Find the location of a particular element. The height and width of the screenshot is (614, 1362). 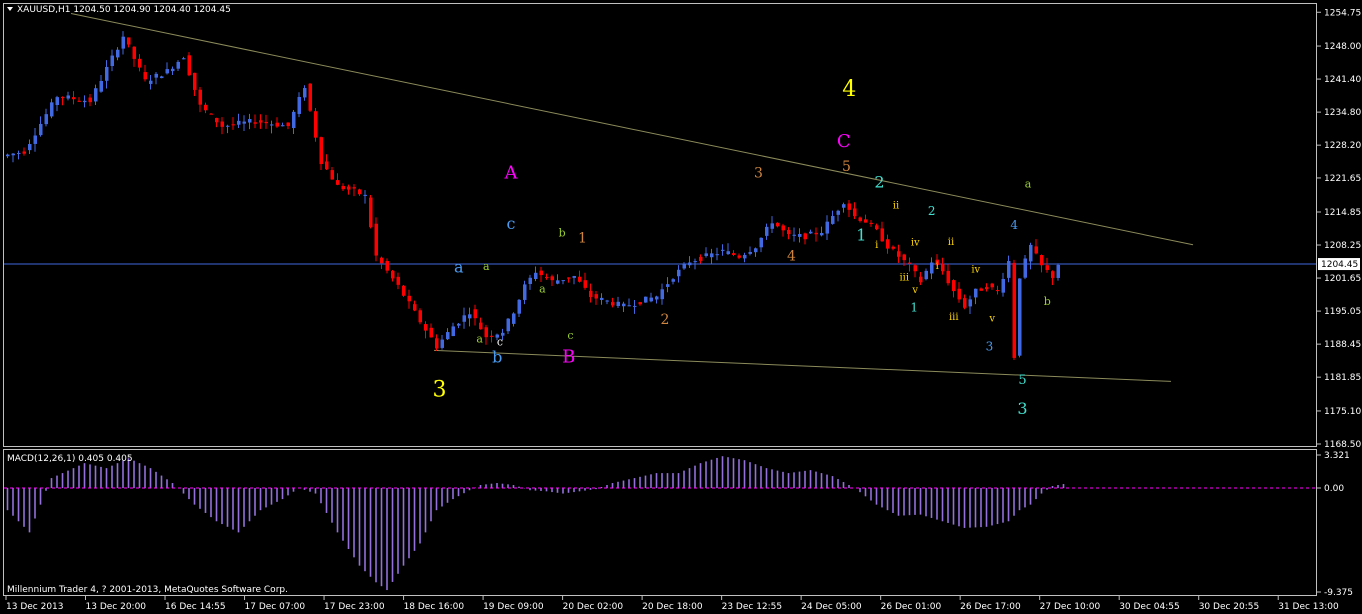

price-tick-label: 1248.00 is located at coordinates (1342, 47).